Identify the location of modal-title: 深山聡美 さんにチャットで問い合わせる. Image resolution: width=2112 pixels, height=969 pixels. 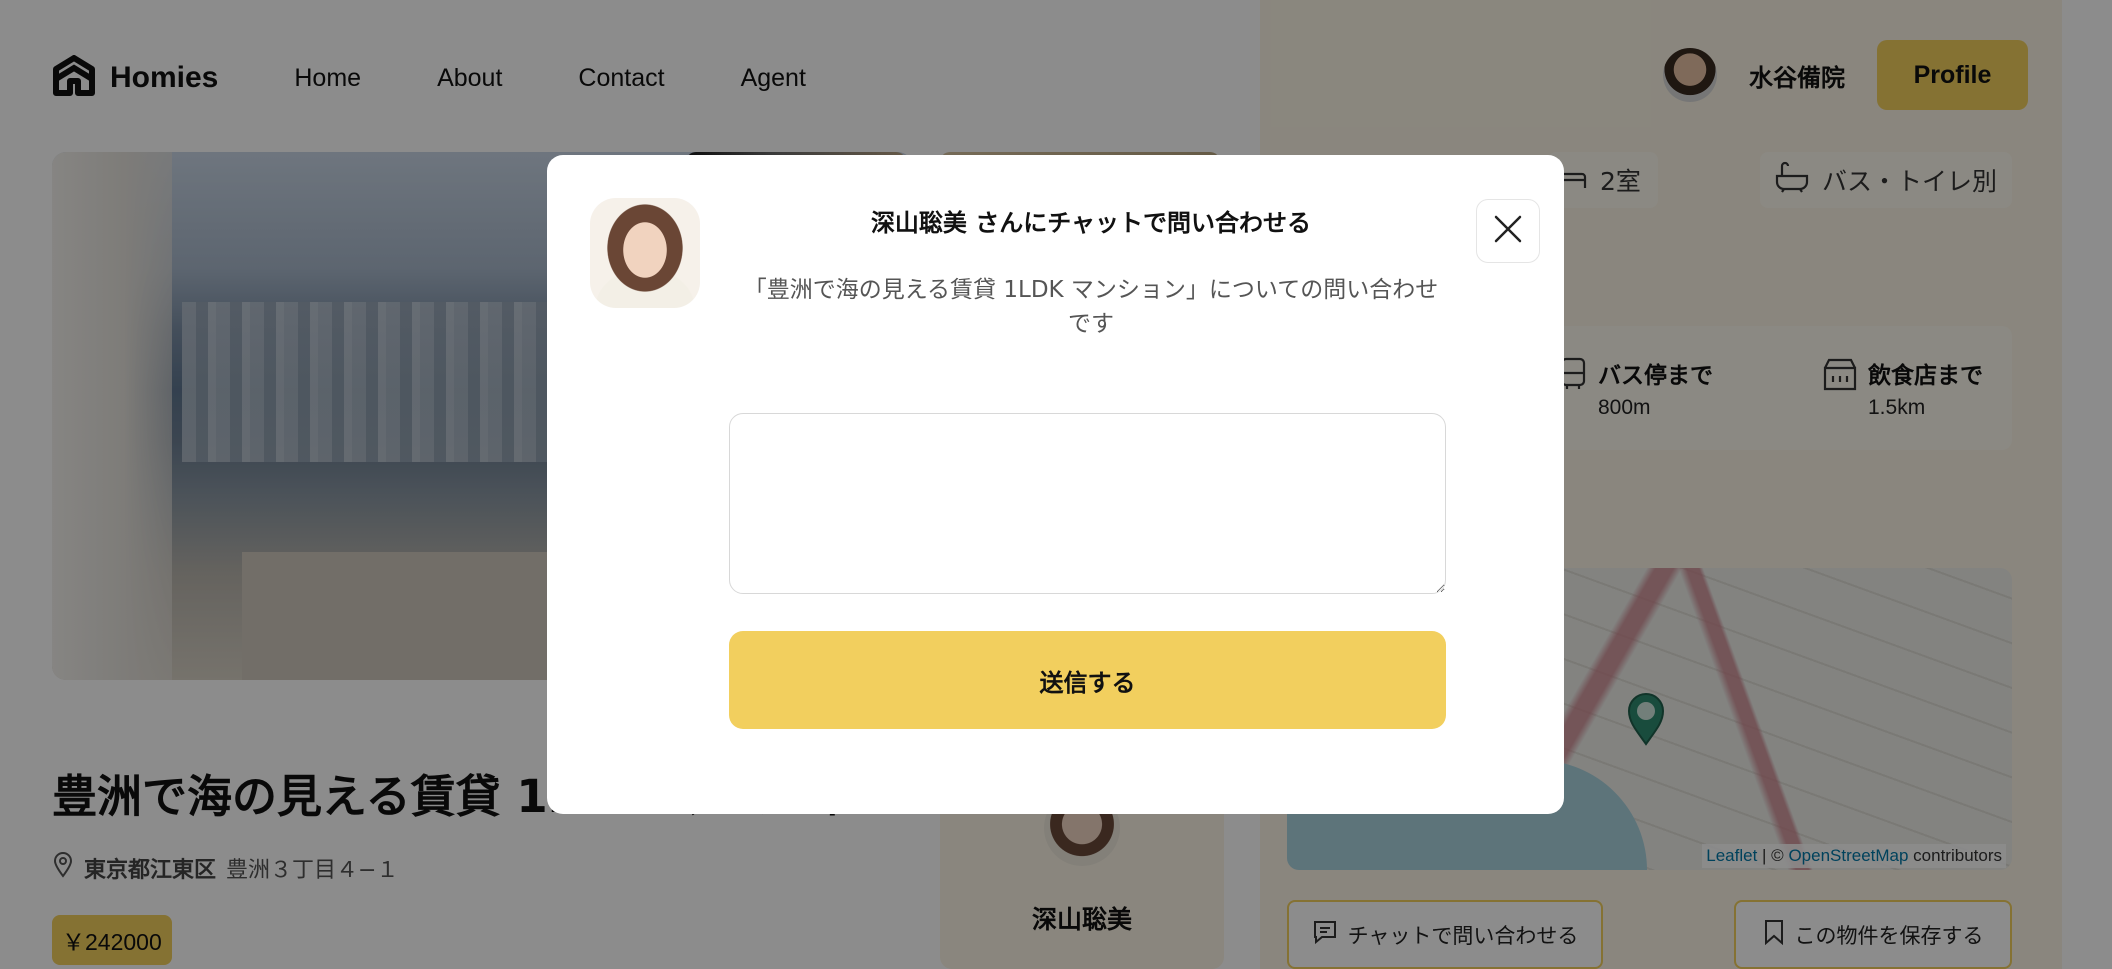
(1091, 223).